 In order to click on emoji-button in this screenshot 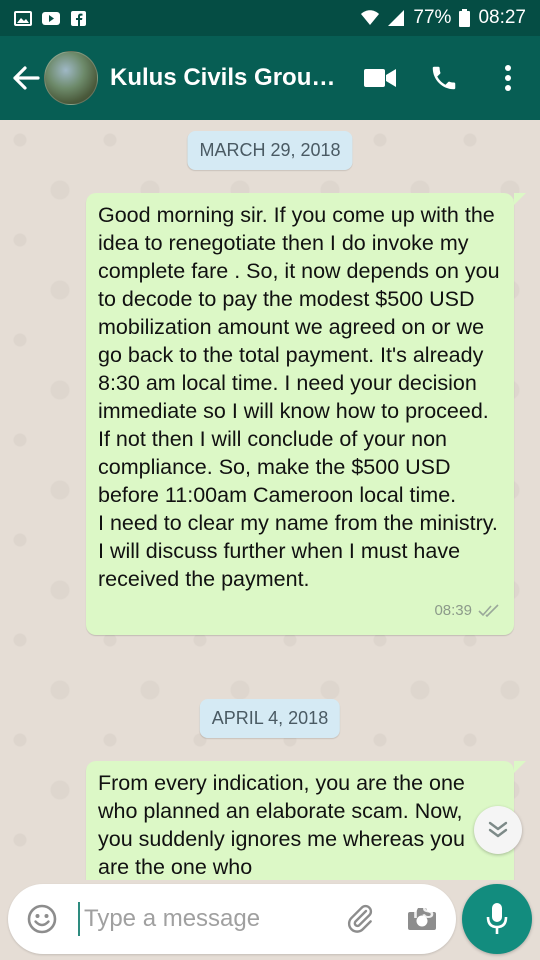, I will do `click(42, 919)`.